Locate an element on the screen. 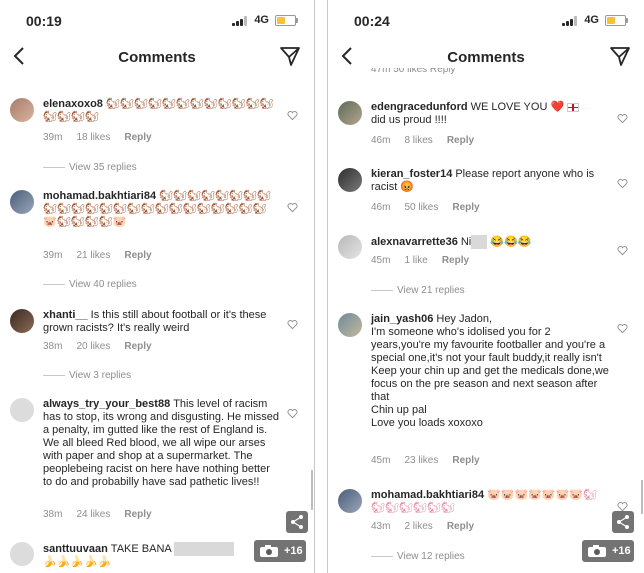  view-replies-link: View 12 replies is located at coordinates (418, 556).